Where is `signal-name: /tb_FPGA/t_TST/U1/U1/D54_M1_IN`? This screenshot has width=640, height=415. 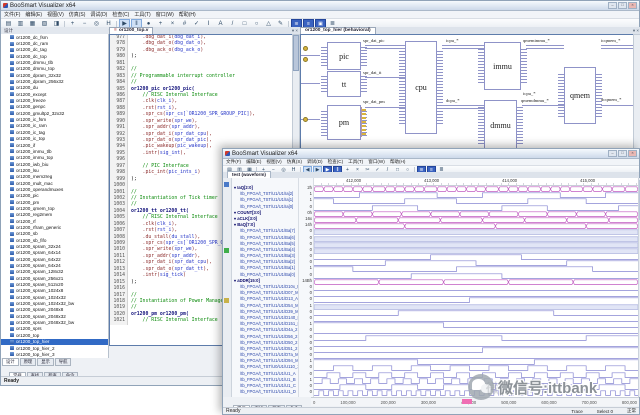 signal-name: /tb_FPGA/t_TST/U1/U1/D54_M1_IN is located at coordinates (265, 306).